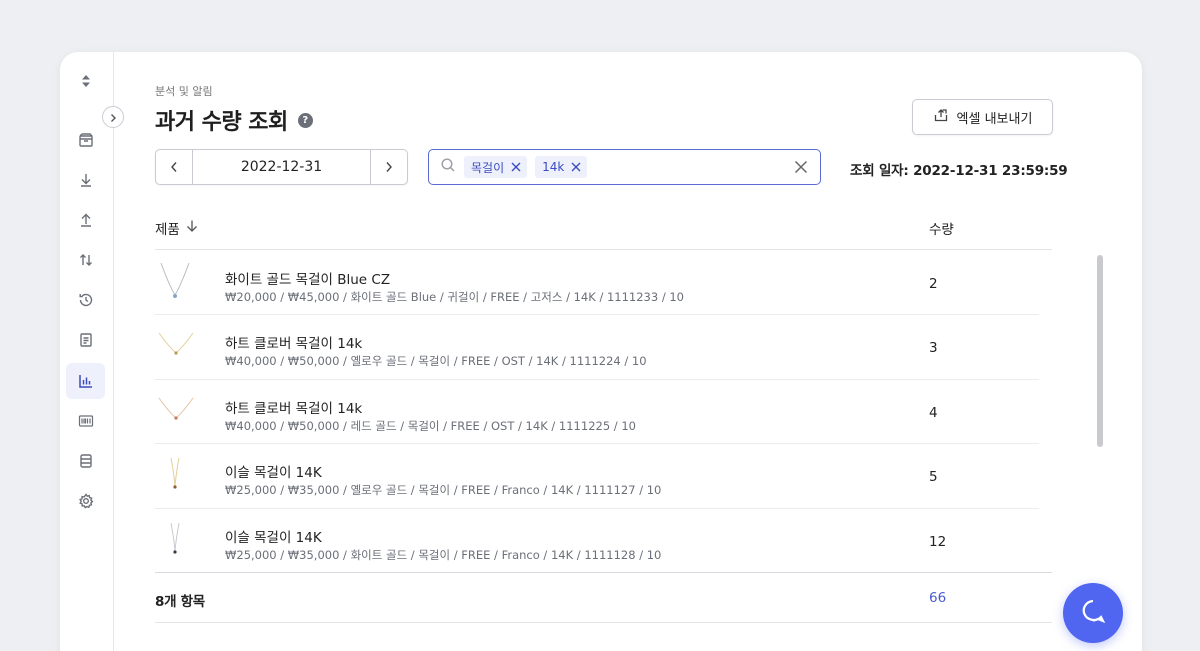  I want to click on table-header: 제품 수량, so click(603, 231).